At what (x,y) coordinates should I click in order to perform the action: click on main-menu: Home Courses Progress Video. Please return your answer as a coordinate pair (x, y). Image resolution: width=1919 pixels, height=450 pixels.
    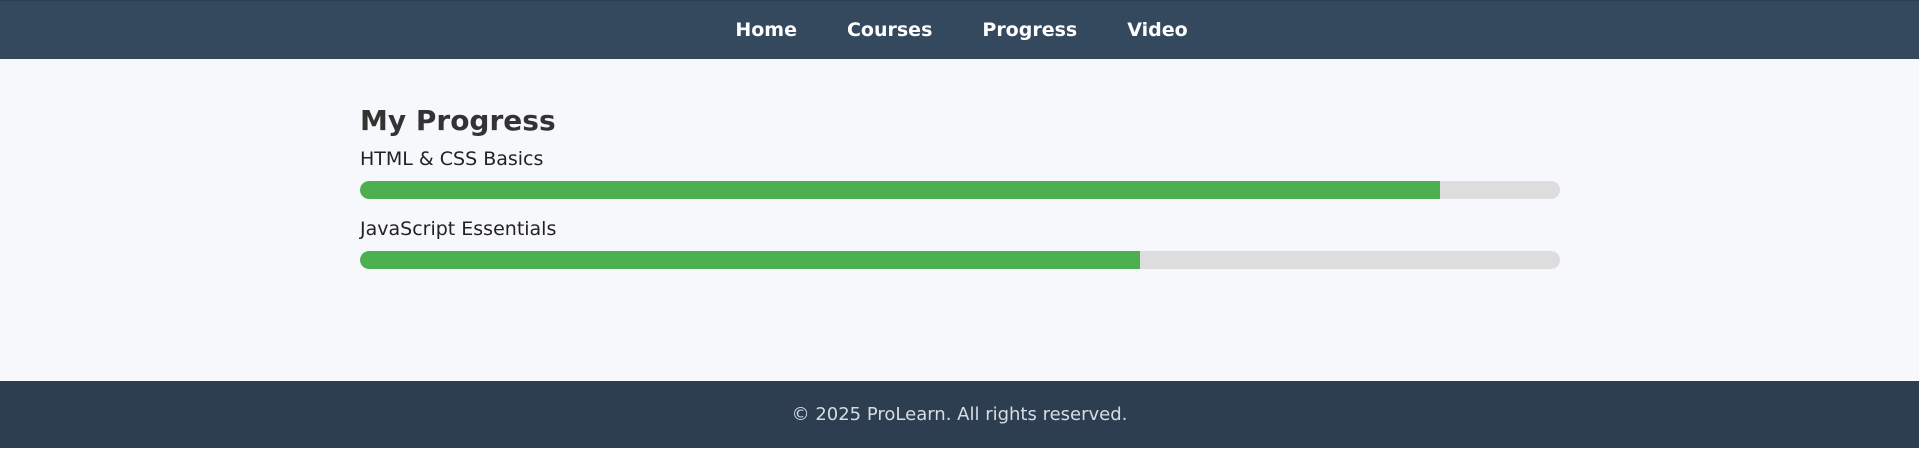
    Looking at the image, I should click on (961, 30).